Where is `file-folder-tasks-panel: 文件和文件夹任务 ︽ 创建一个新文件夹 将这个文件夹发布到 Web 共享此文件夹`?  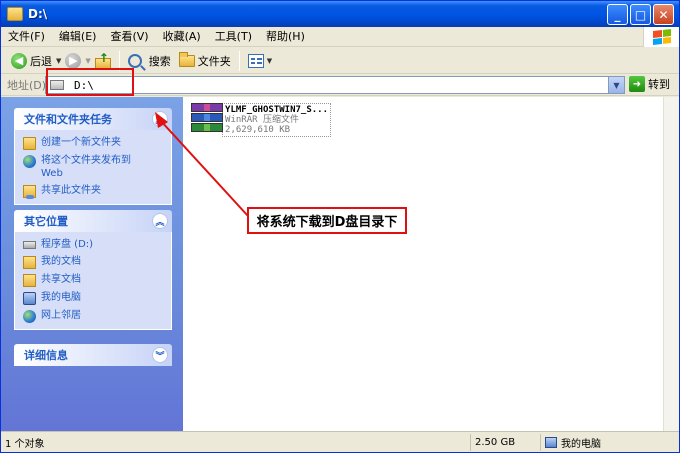 file-folder-tasks-panel: 文件和文件夹任务 ︽ 创建一个新文件夹 将这个文件夹发布到 Web 共享此文件夹 is located at coordinates (93, 156).